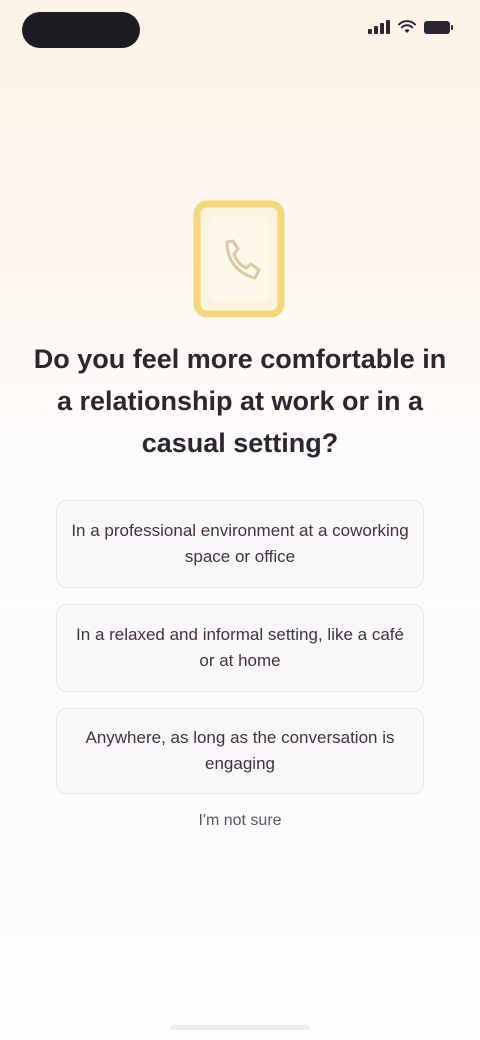 This screenshot has height=1040, width=480. Describe the element at coordinates (240, 1027) in the screenshot. I see `home-indicator` at that location.